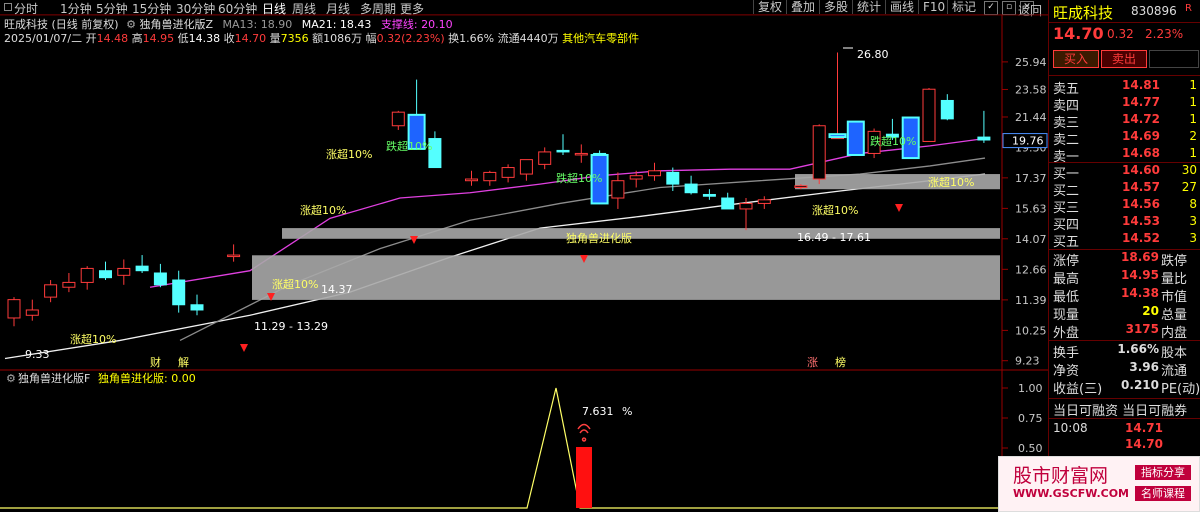 This screenshot has width=1200, height=512. I want to click on sell-button: 卖出, so click(1124, 59).